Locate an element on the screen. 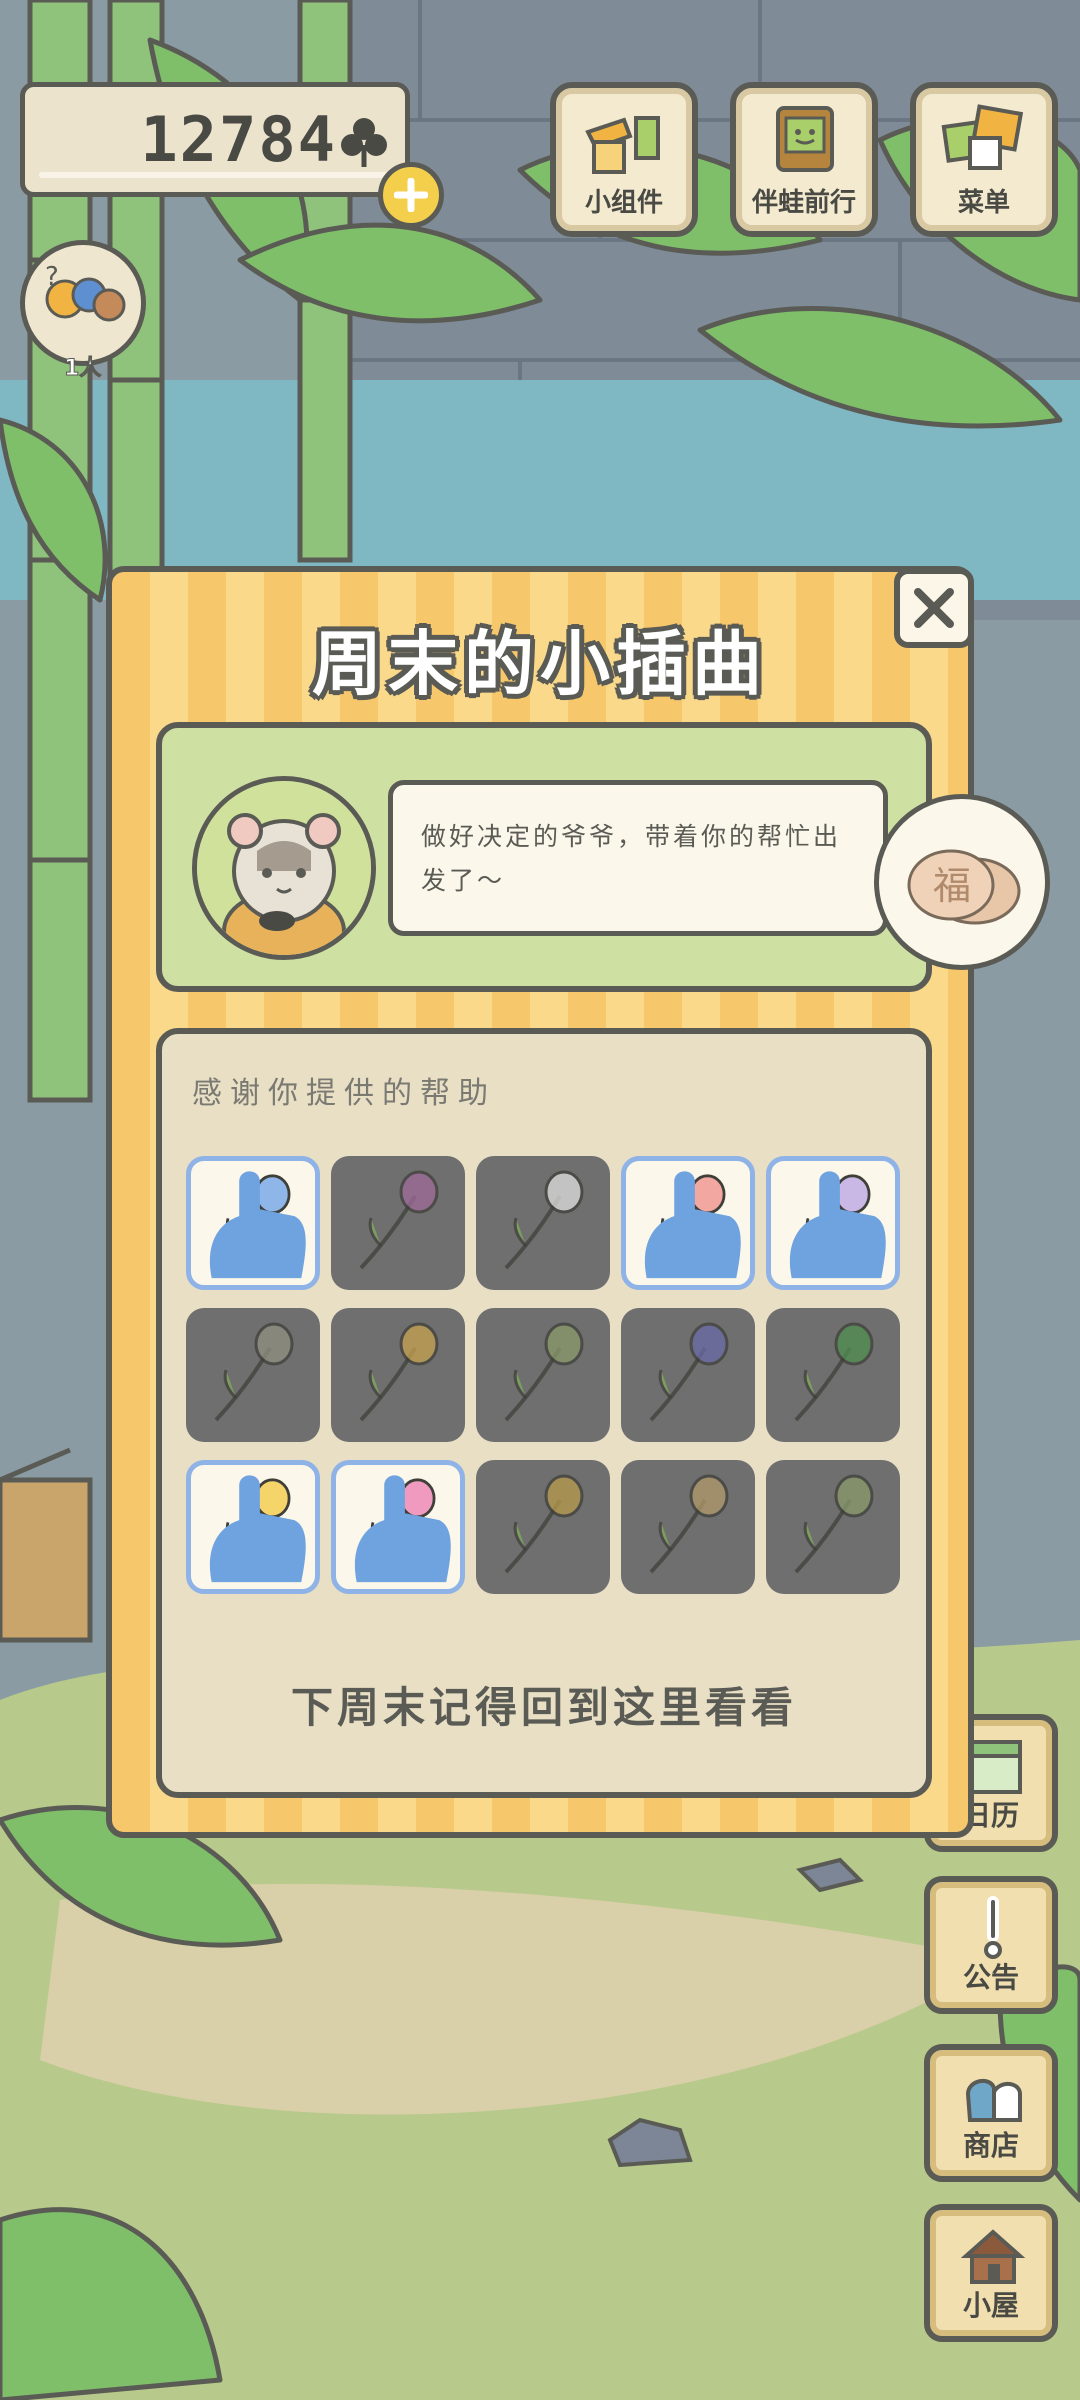 Image resolution: width=1080 pixels, height=2400 pixels. close-button is located at coordinates (934, 608).